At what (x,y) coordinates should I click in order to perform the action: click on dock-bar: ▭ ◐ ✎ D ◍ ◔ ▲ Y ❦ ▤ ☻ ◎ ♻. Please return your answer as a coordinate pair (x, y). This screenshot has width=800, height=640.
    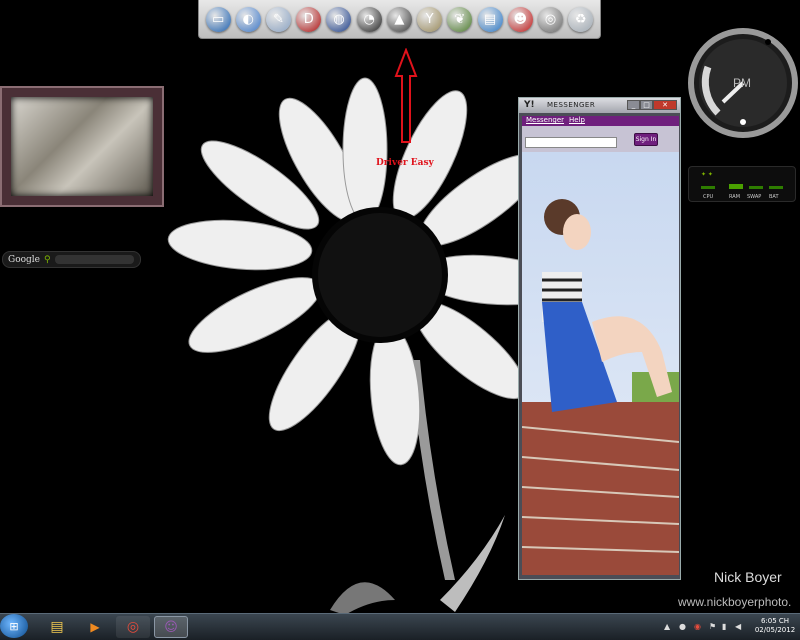
    Looking at the image, I should click on (399, 19).